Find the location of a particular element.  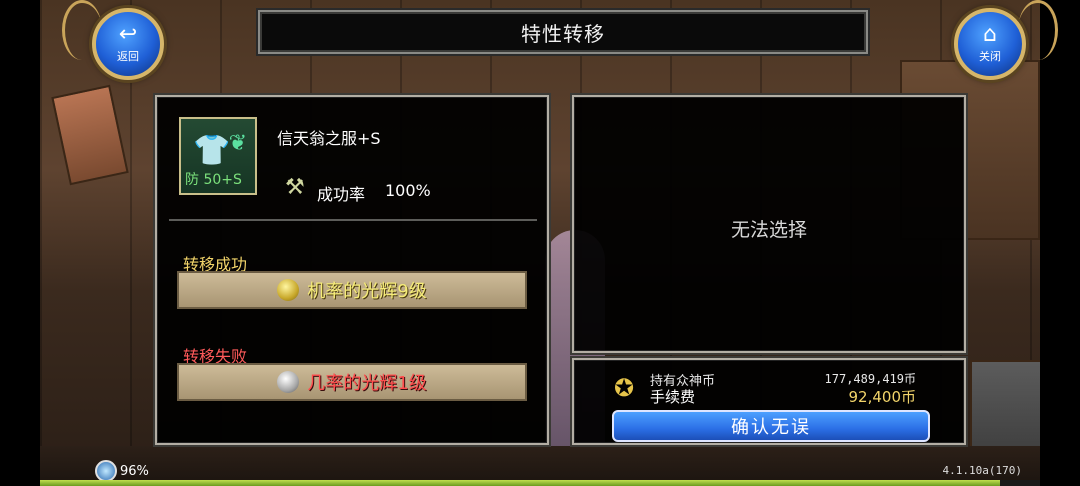

page-title: 特性转移 is located at coordinates (563, 33).